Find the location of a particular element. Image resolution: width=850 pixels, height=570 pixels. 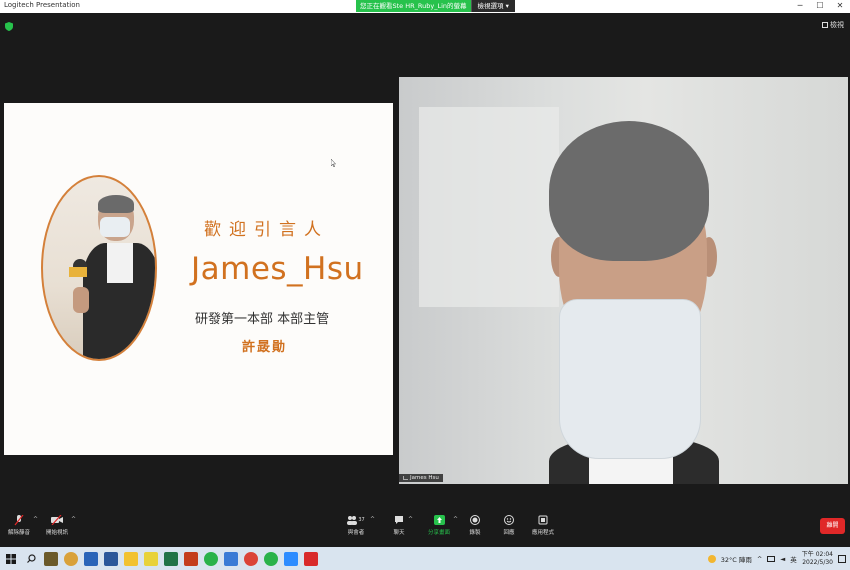

share-screen-icon is located at coordinates (439, 520).